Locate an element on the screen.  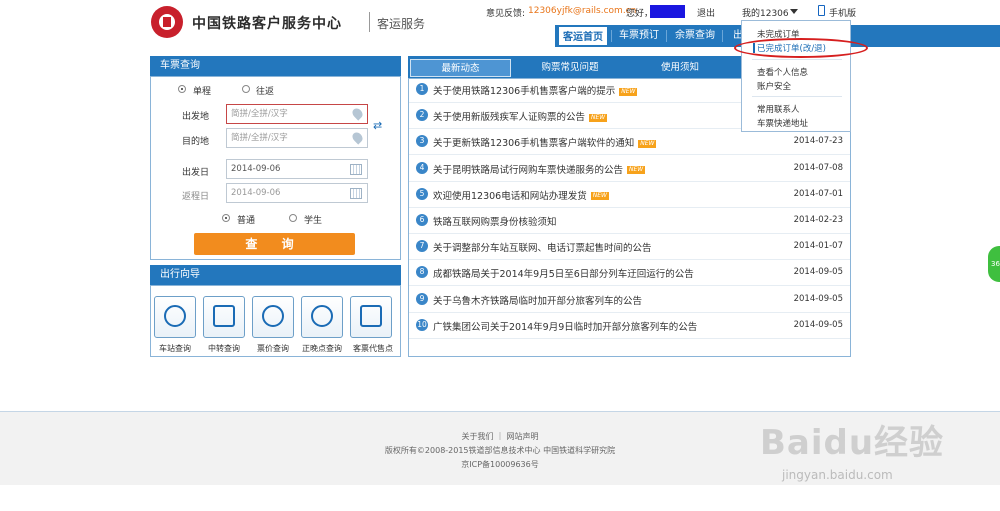
news-number-badge: 3 is located at coordinates (422, 141).